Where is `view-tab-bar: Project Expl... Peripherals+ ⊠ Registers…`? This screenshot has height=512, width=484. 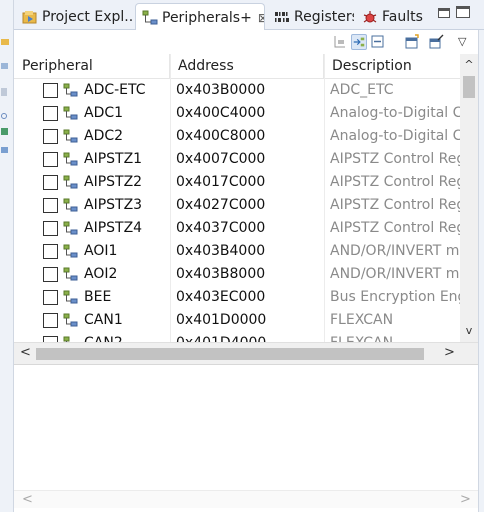 view-tab-bar: Project Expl... Peripherals+ ⊠ Registers… is located at coordinates (249, 15).